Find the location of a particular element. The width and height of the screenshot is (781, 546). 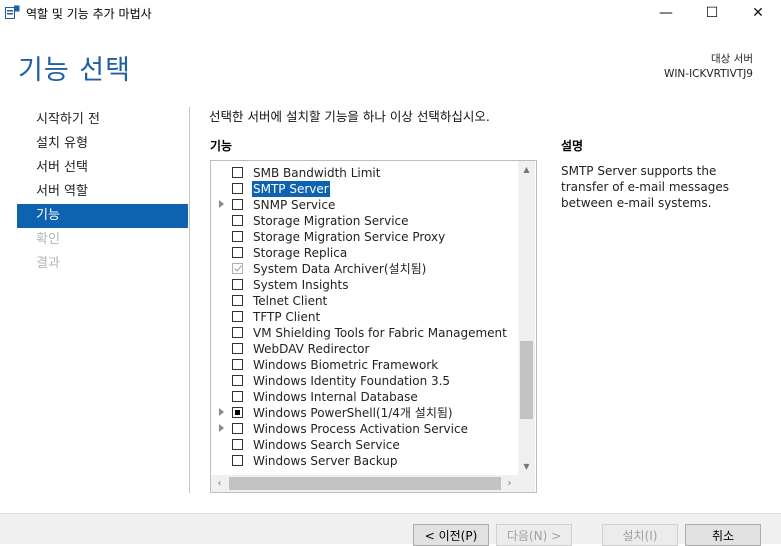

feature-label: WebDAV Redirector is located at coordinates (311, 349).